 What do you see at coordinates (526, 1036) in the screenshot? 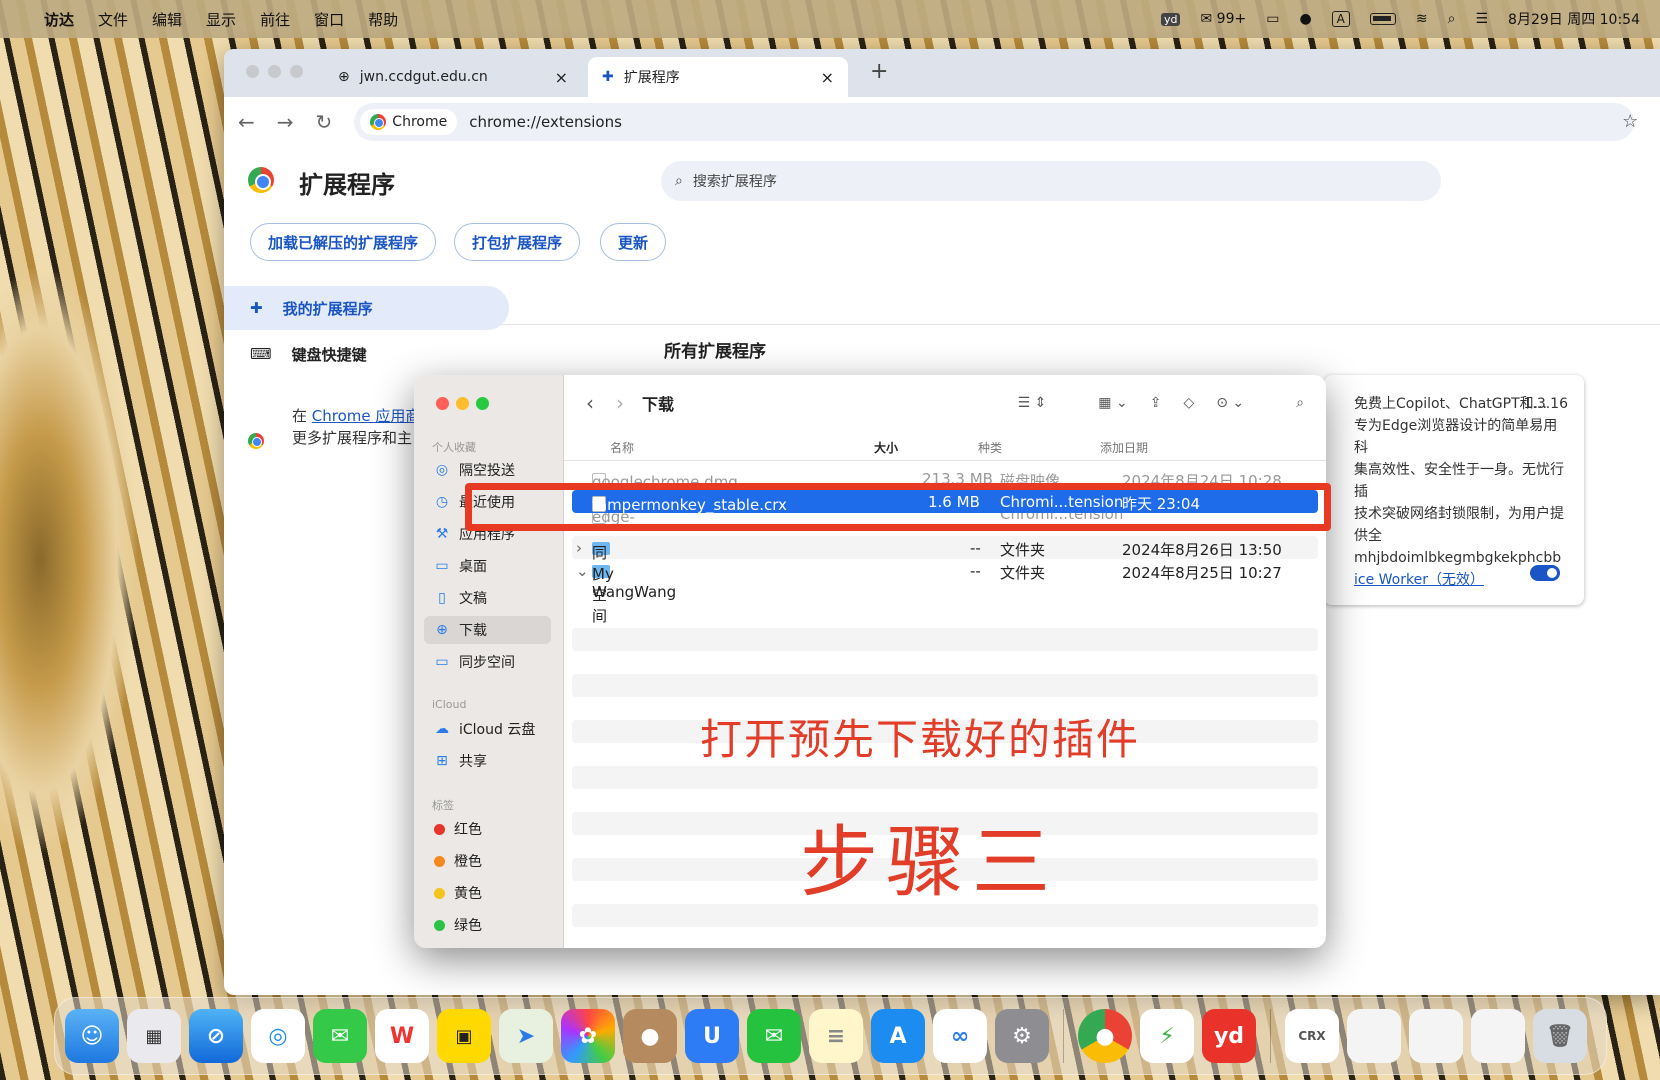
I see `maps-app-icon: ➤` at bounding box center [526, 1036].